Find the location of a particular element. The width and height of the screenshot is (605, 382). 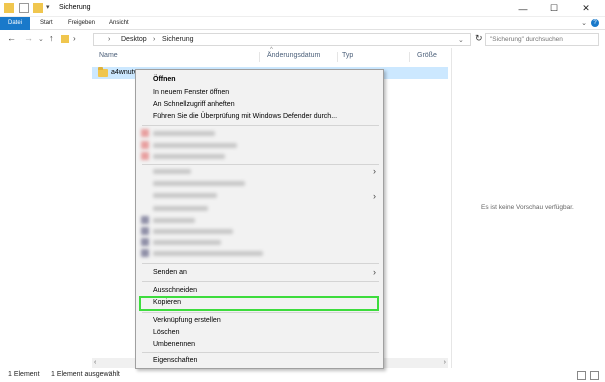

menu-item-cut: Ausschneiden is located at coordinates (175, 290).